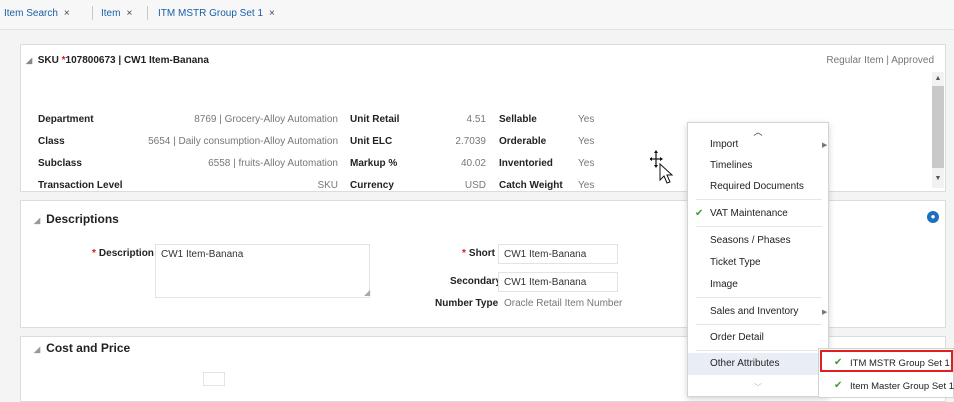  I want to click on cost-field-input, so click(214, 379).